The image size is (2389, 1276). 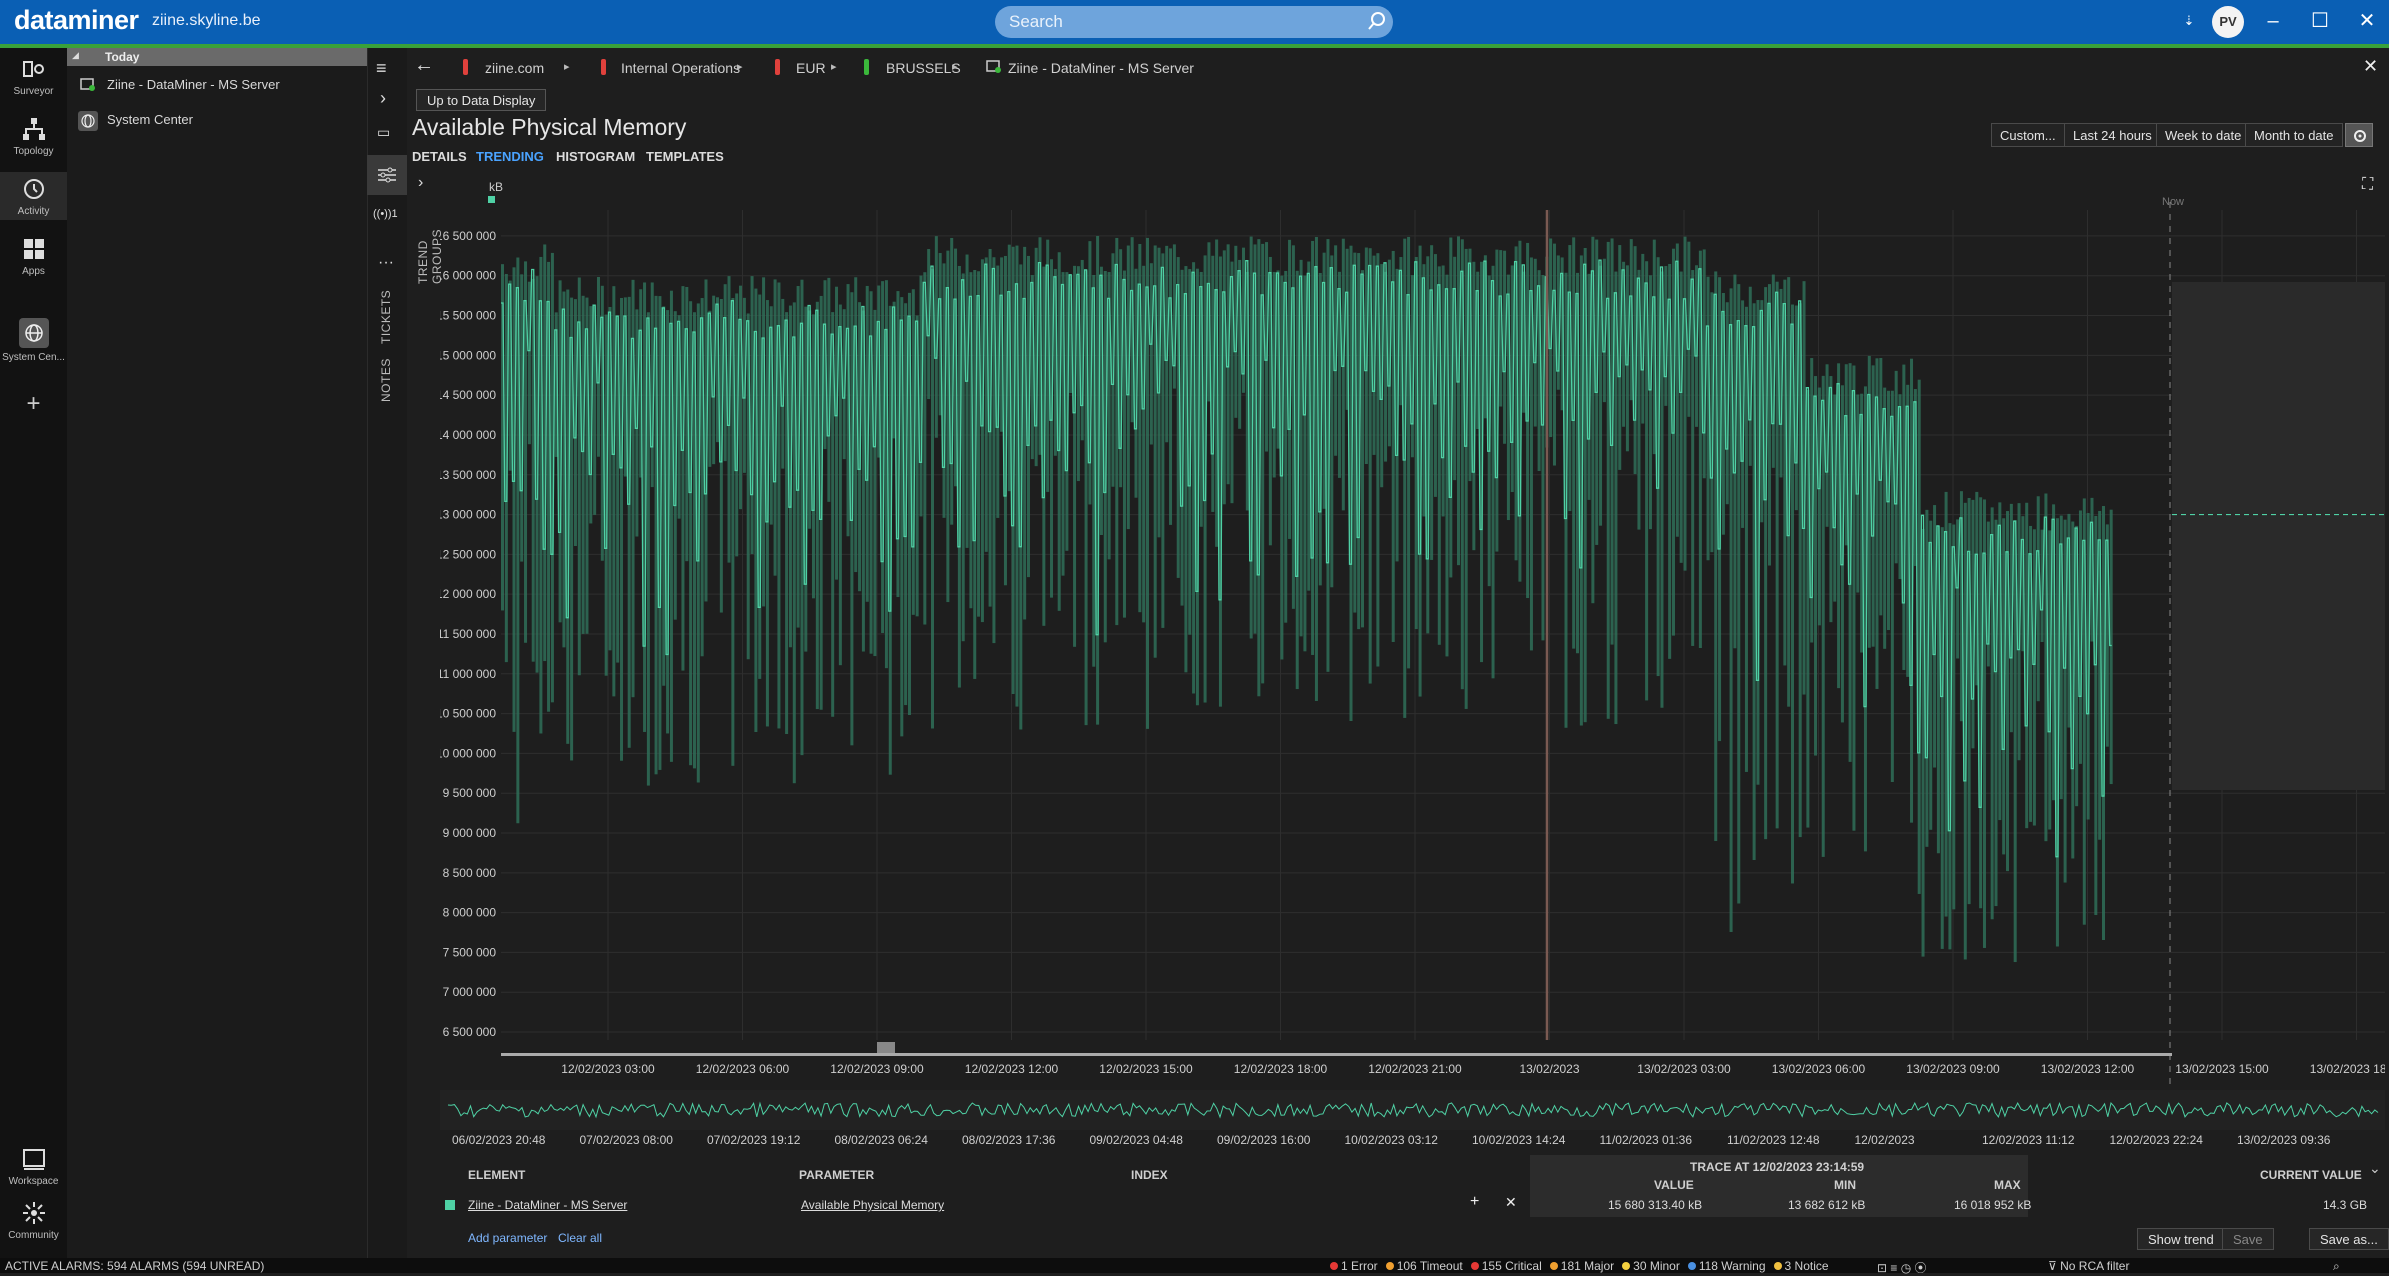 What do you see at coordinates (595, 156) in the screenshot?
I see `tab-histogram: HISTOGRAM` at bounding box center [595, 156].